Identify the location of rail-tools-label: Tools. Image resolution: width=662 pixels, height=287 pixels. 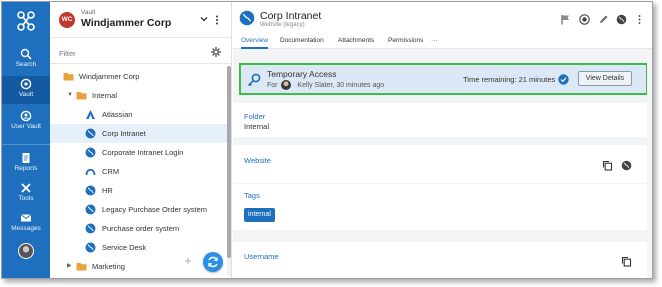
(26, 198).